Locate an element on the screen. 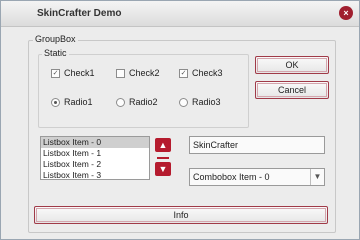 The height and width of the screenshot is (240, 360). checkbox-check1-label: Check1 is located at coordinates (79, 73).